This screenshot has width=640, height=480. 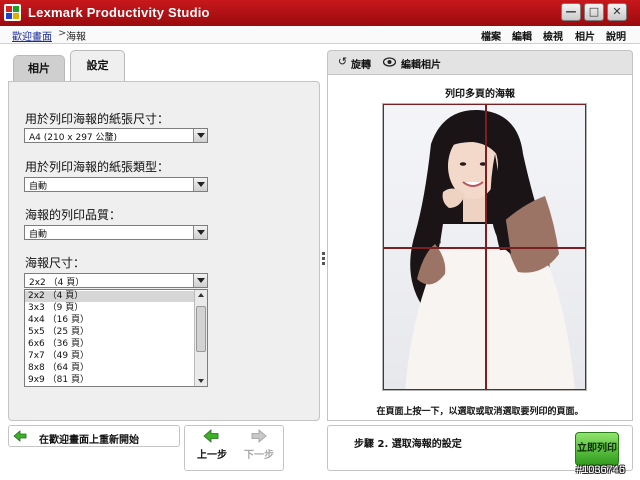 I want to click on list-item: 9x9 （81 頁）, so click(x=110, y=380).